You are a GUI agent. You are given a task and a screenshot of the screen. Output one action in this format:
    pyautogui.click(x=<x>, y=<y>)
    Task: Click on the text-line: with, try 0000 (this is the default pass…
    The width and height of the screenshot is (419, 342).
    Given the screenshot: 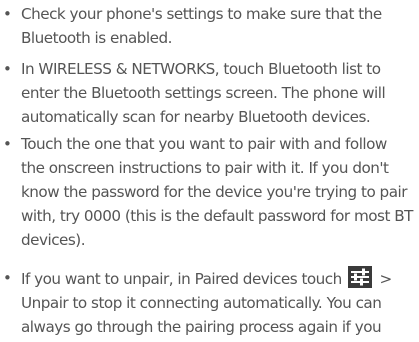 What is the action you would take?
    pyautogui.click(x=217, y=216)
    